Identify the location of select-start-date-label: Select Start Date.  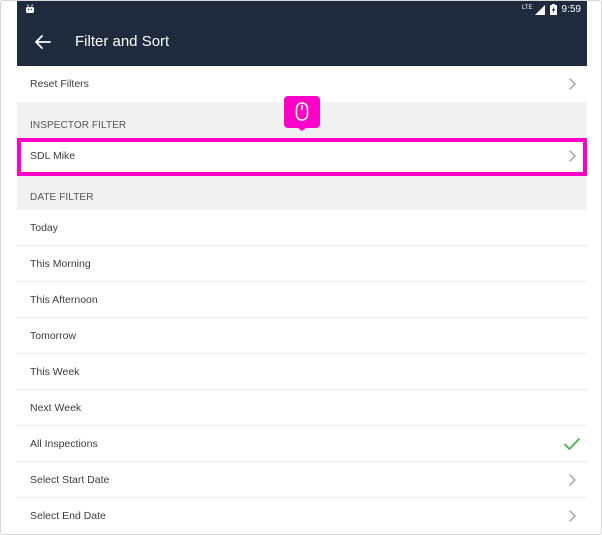
(70, 480).